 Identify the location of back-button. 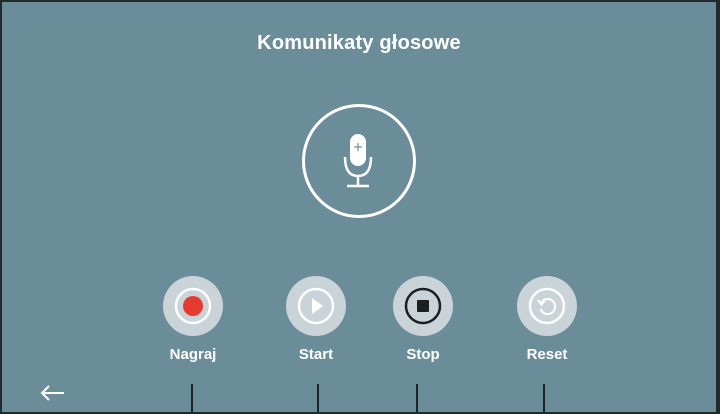
(53, 393).